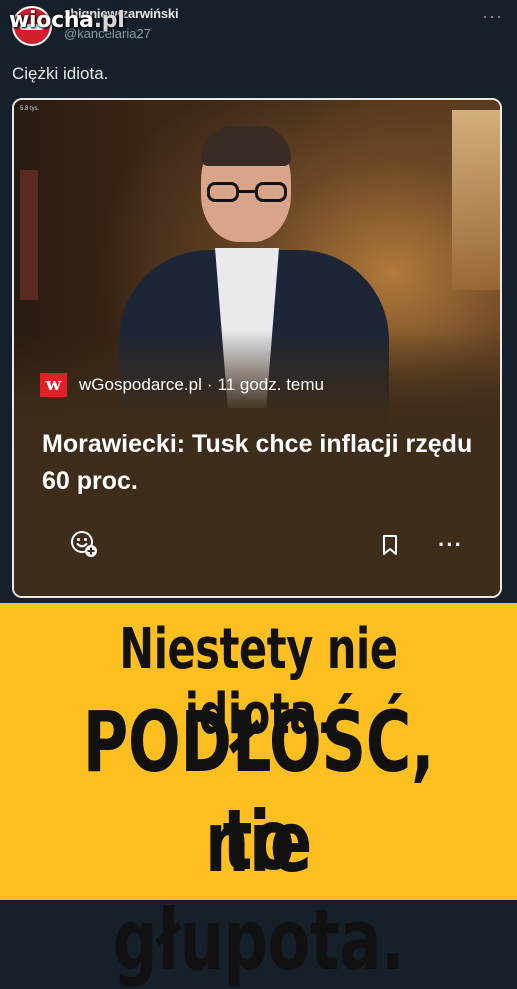 This screenshot has width=517, height=989. What do you see at coordinates (390, 545) in the screenshot?
I see `bookmark-icon` at bounding box center [390, 545].